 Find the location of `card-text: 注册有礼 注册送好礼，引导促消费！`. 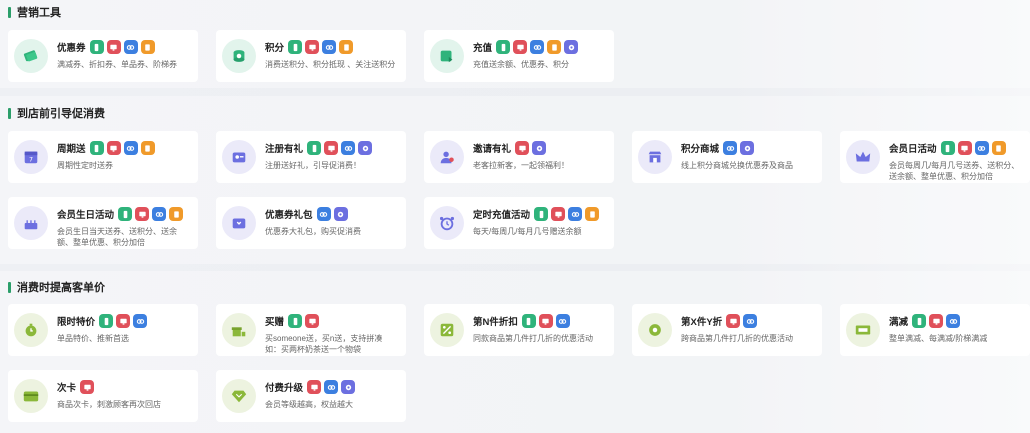

card-text: 注册有礼 注册送好礼，引导促消费！ is located at coordinates (332, 154).